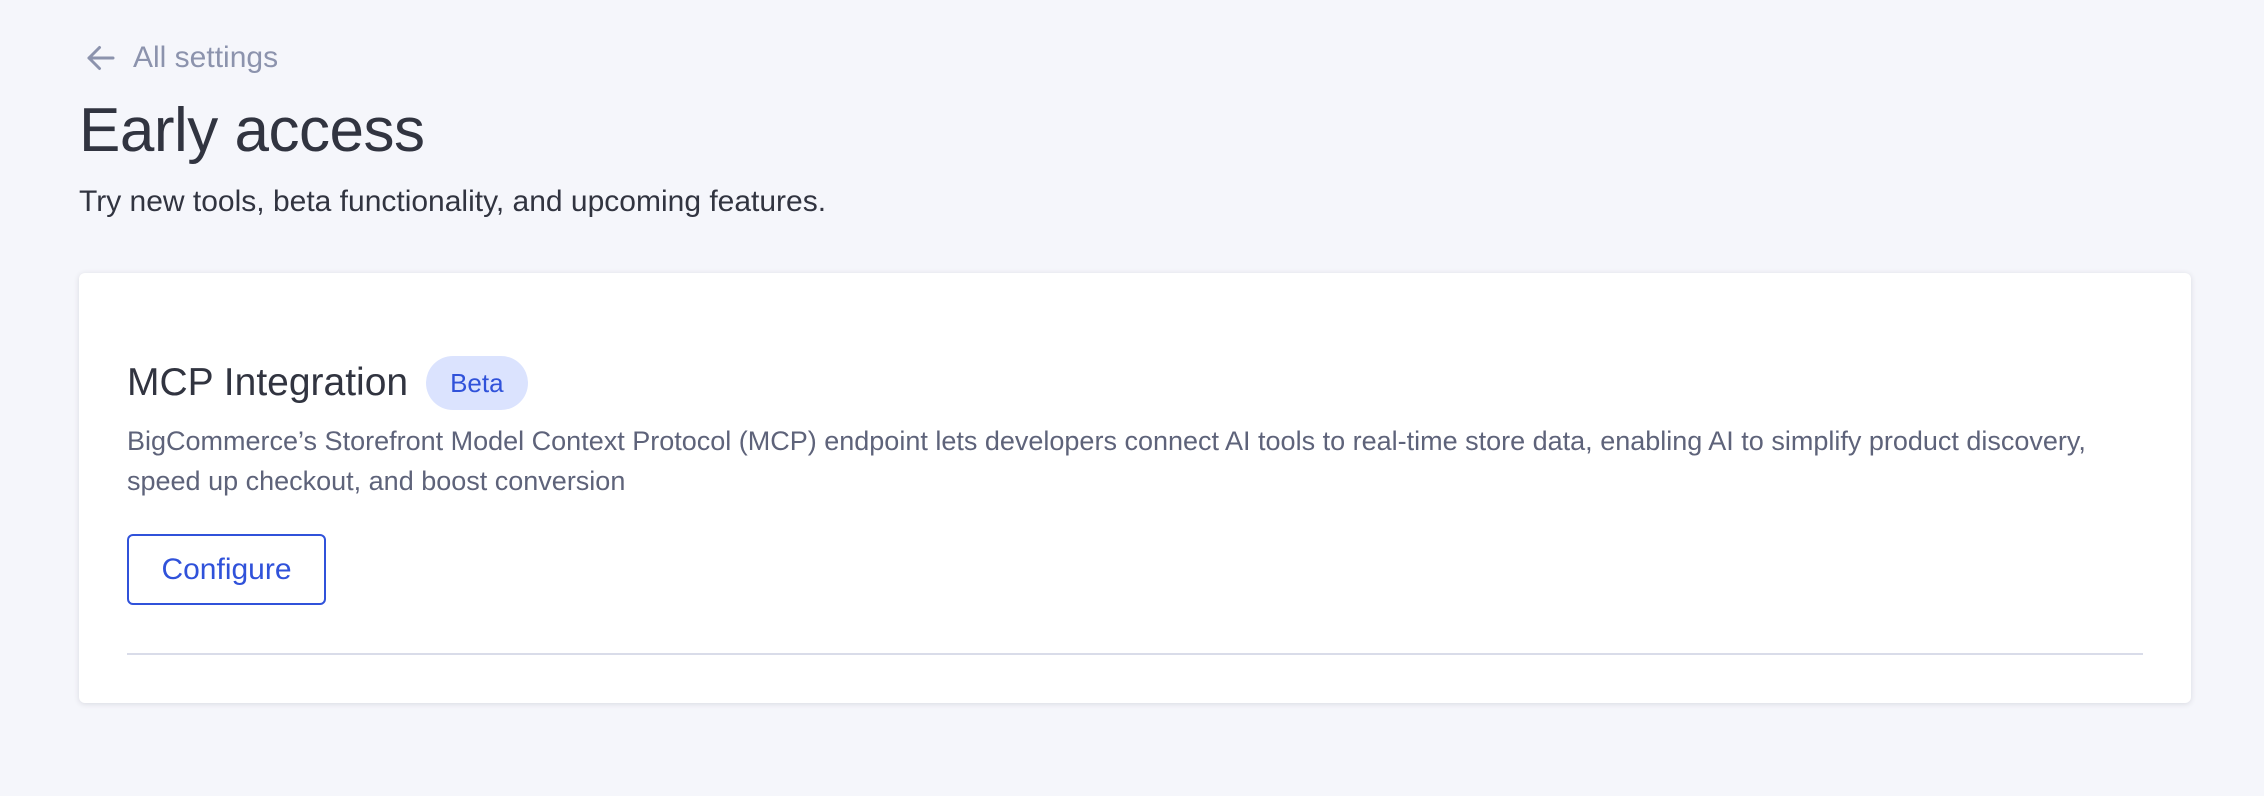  Describe the element at coordinates (206, 57) in the screenshot. I see `back-link-label: All settings` at that location.